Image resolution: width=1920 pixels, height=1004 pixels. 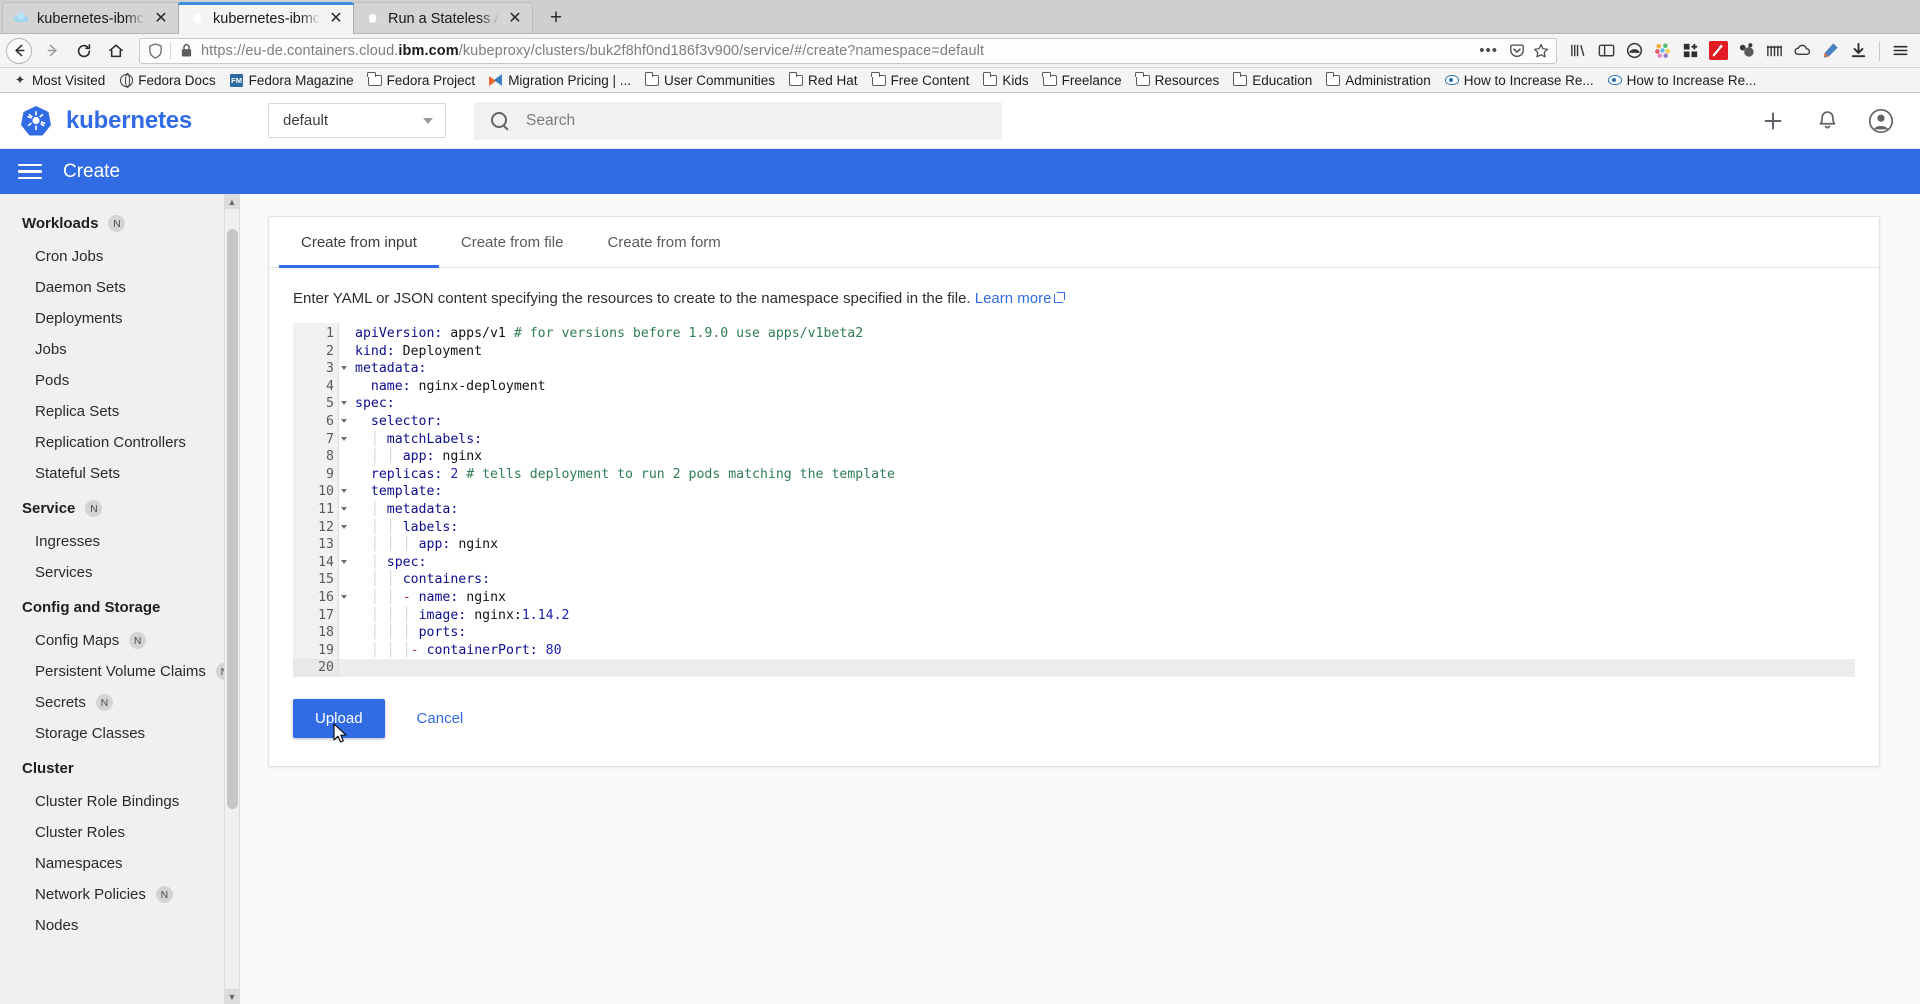 I want to click on eye-icon, so click(x=1614, y=80).